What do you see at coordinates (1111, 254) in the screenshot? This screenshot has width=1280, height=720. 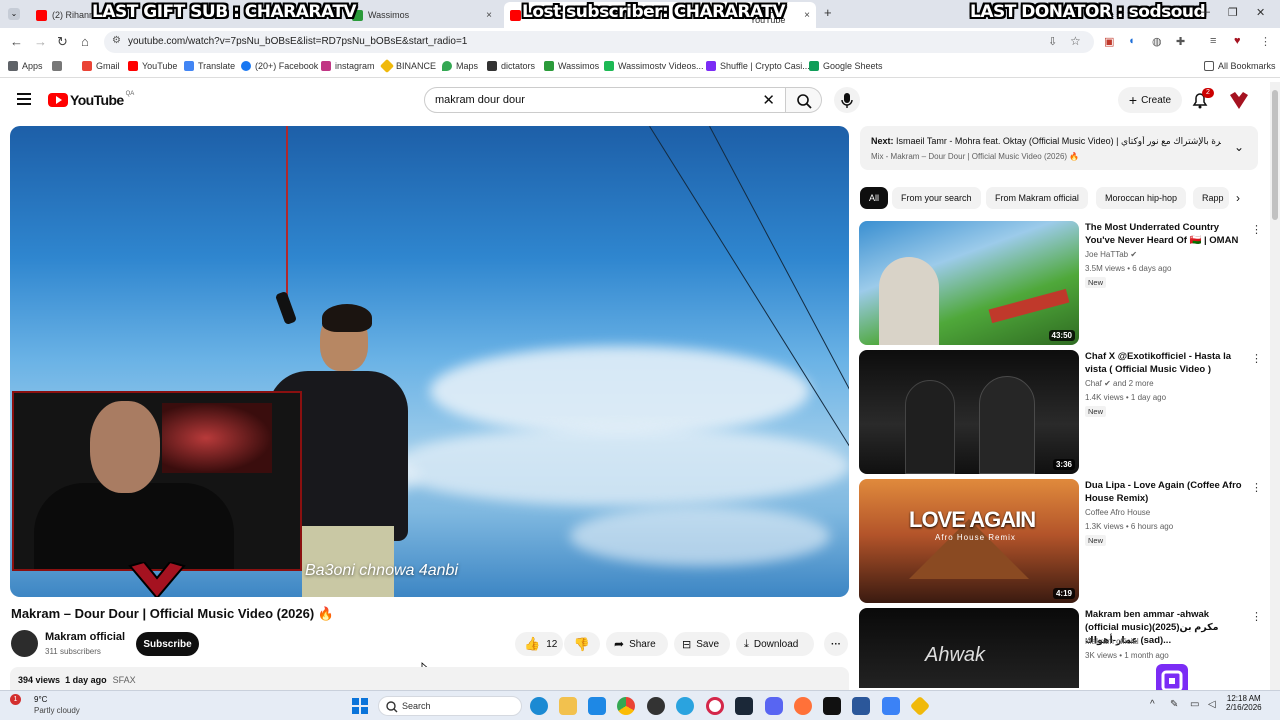 I see `recommended-channel-name: Joe HaTTab ✔` at bounding box center [1111, 254].